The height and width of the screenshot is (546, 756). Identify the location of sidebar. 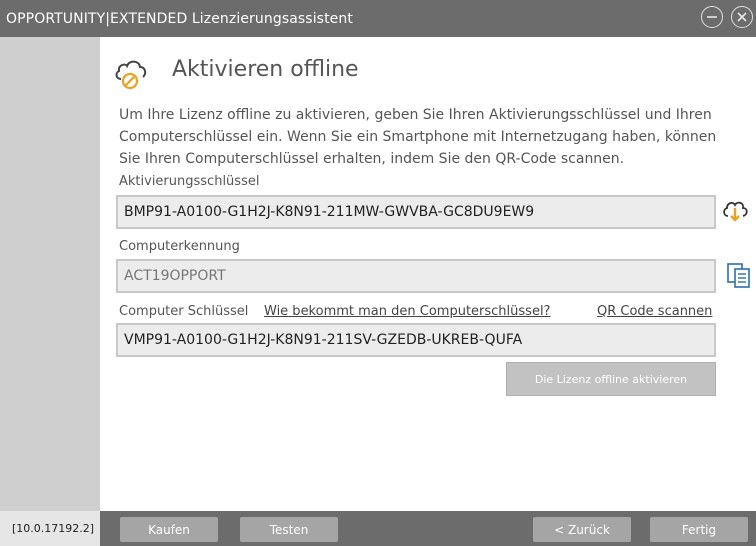
(50, 274).